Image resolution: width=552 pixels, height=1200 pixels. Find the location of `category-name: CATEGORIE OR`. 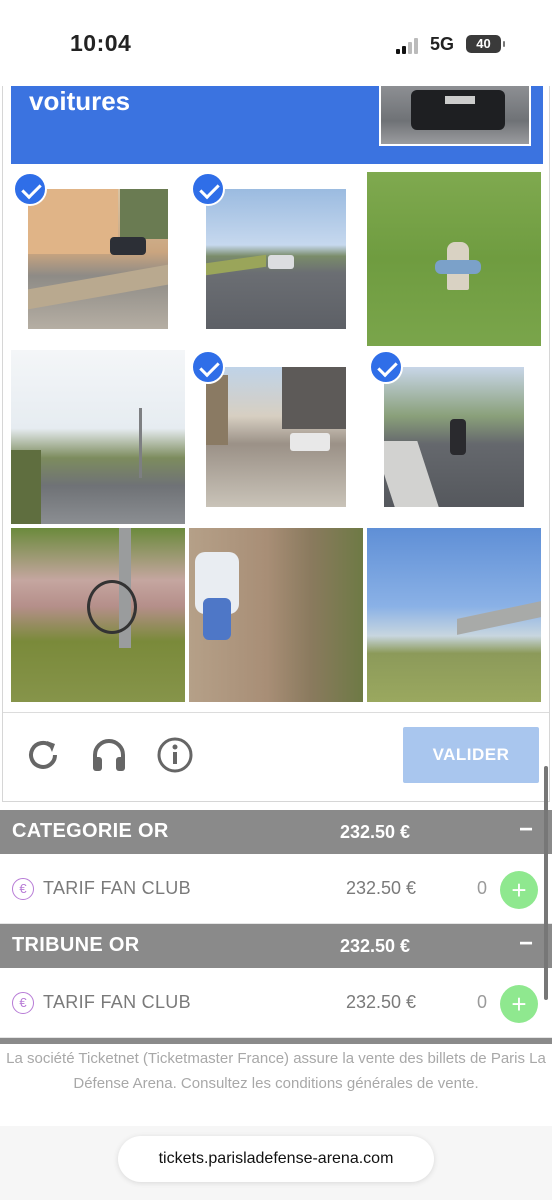

category-name: CATEGORIE OR is located at coordinates (90, 831).